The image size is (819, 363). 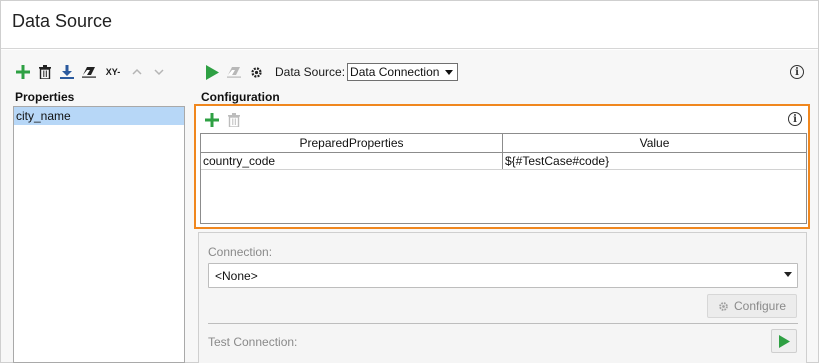 I want to click on title-bar: Data Source, so click(x=409, y=25).